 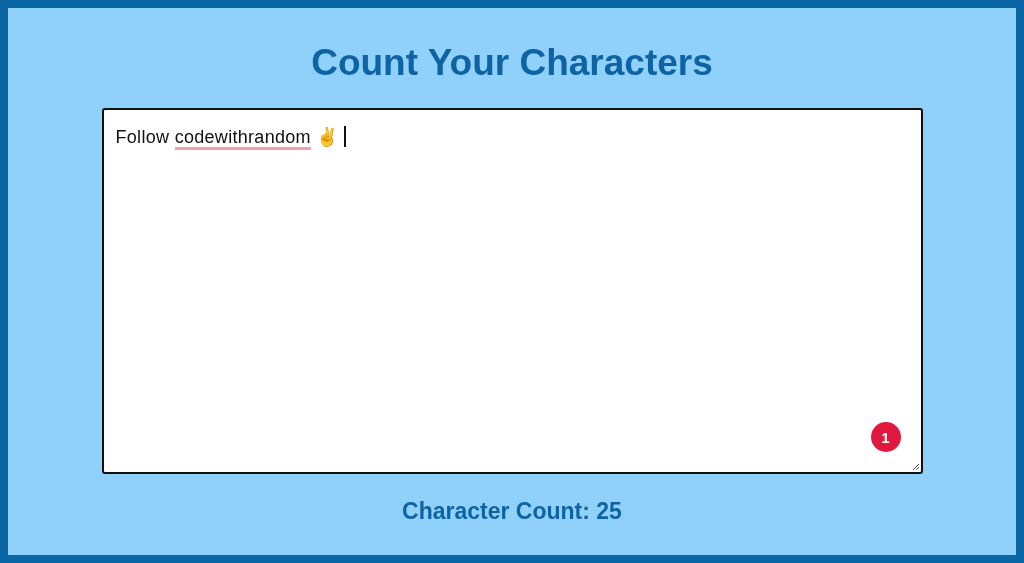 I want to click on page-title: Count Your Characters, so click(x=512, y=63).